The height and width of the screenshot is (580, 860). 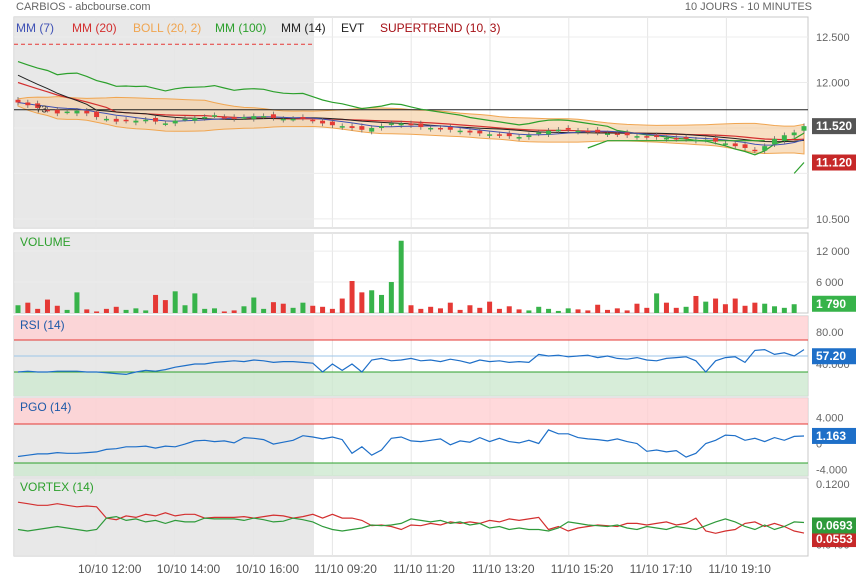 I want to click on pgo-upper-zone, so click(x=411, y=411).